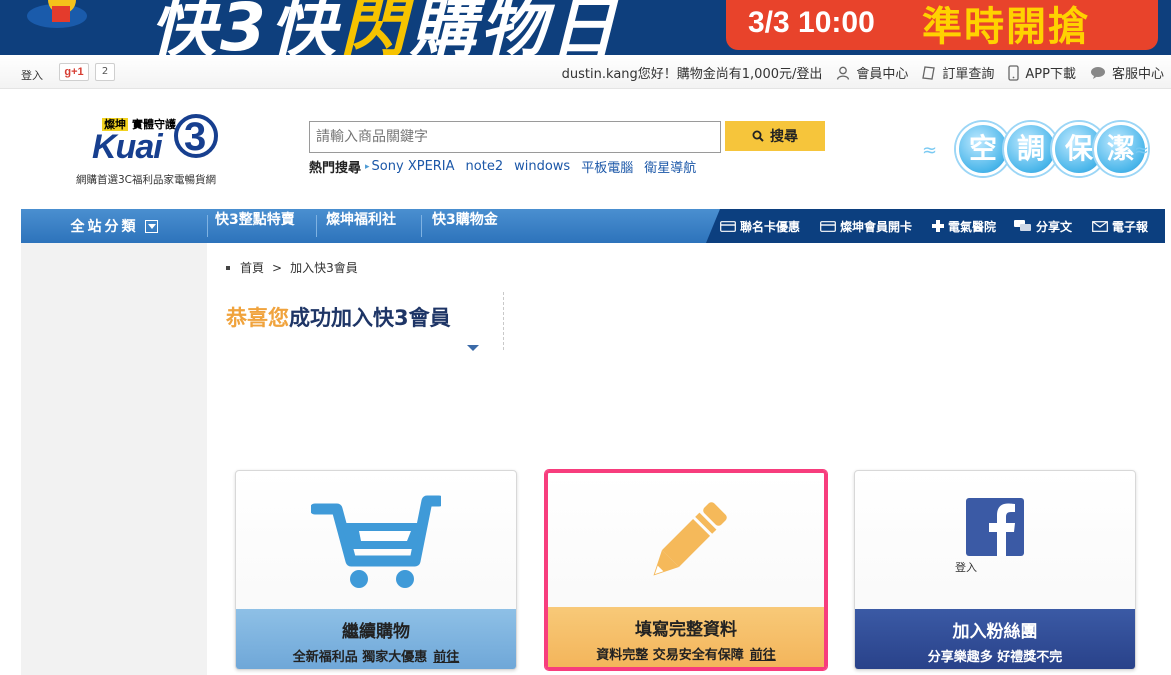  Describe the element at coordinates (105, 72) in the screenshot. I see `google-plus-count: 2` at that location.